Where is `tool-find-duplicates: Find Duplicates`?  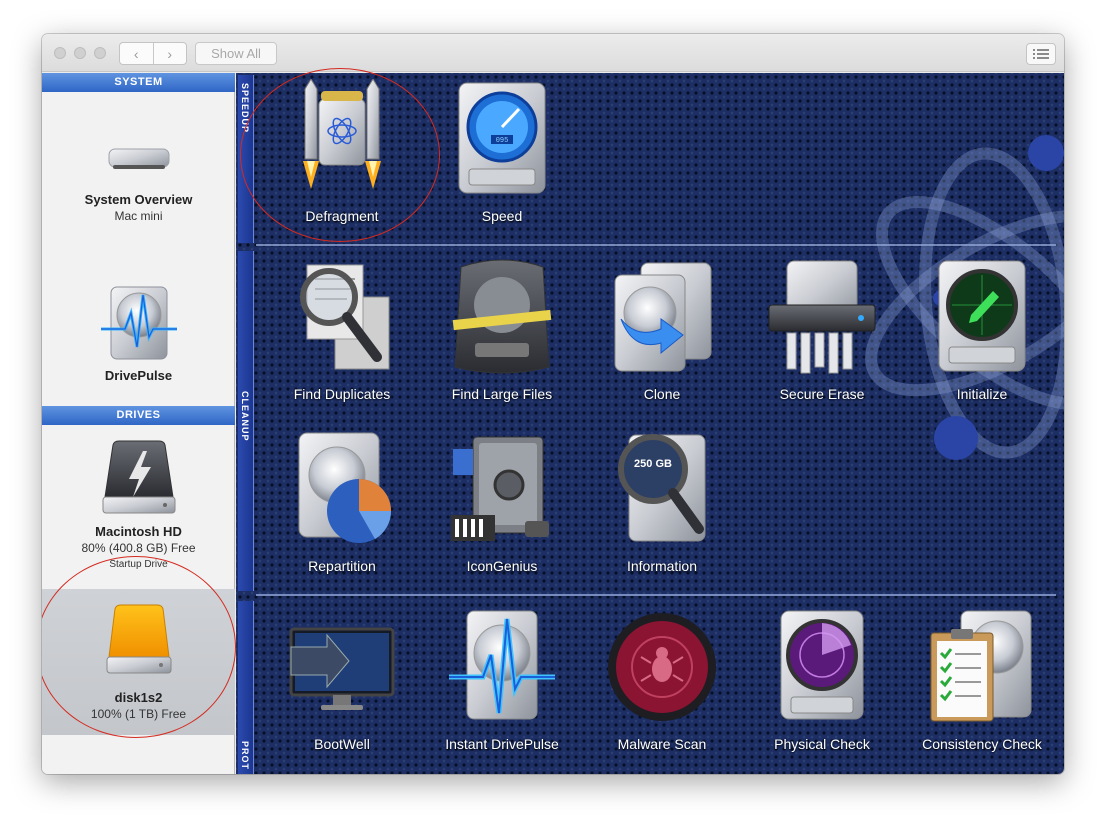 tool-find-duplicates: Find Duplicates is located at coordinates (342, 329).